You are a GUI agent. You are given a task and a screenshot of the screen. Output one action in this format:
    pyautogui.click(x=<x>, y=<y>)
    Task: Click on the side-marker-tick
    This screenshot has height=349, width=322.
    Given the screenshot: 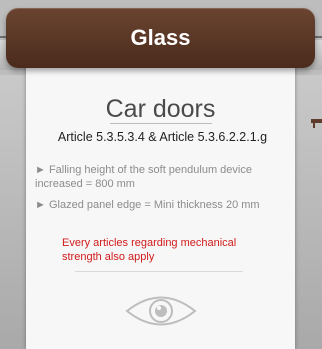 What is the action you would take?
    pyautogui.click(x=314, y=125)
    